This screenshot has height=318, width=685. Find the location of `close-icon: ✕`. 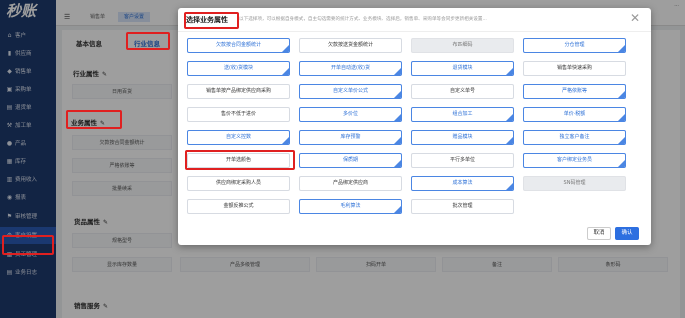

close-icon: ✕ is located at coordinates (635, 18).